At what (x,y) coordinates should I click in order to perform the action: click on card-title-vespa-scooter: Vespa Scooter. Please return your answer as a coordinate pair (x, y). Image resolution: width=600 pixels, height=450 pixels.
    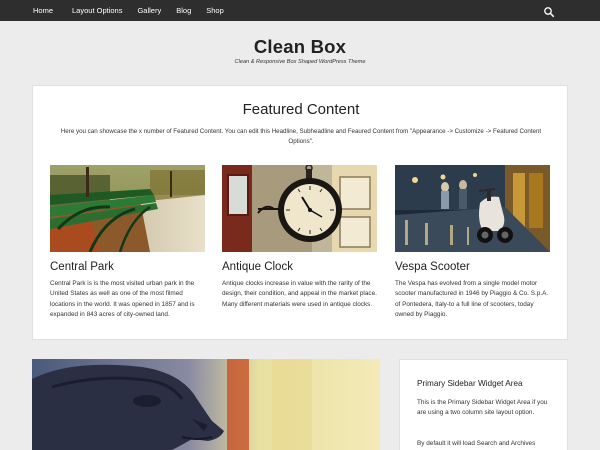
    Looking at the image, I should click on (472, 267).